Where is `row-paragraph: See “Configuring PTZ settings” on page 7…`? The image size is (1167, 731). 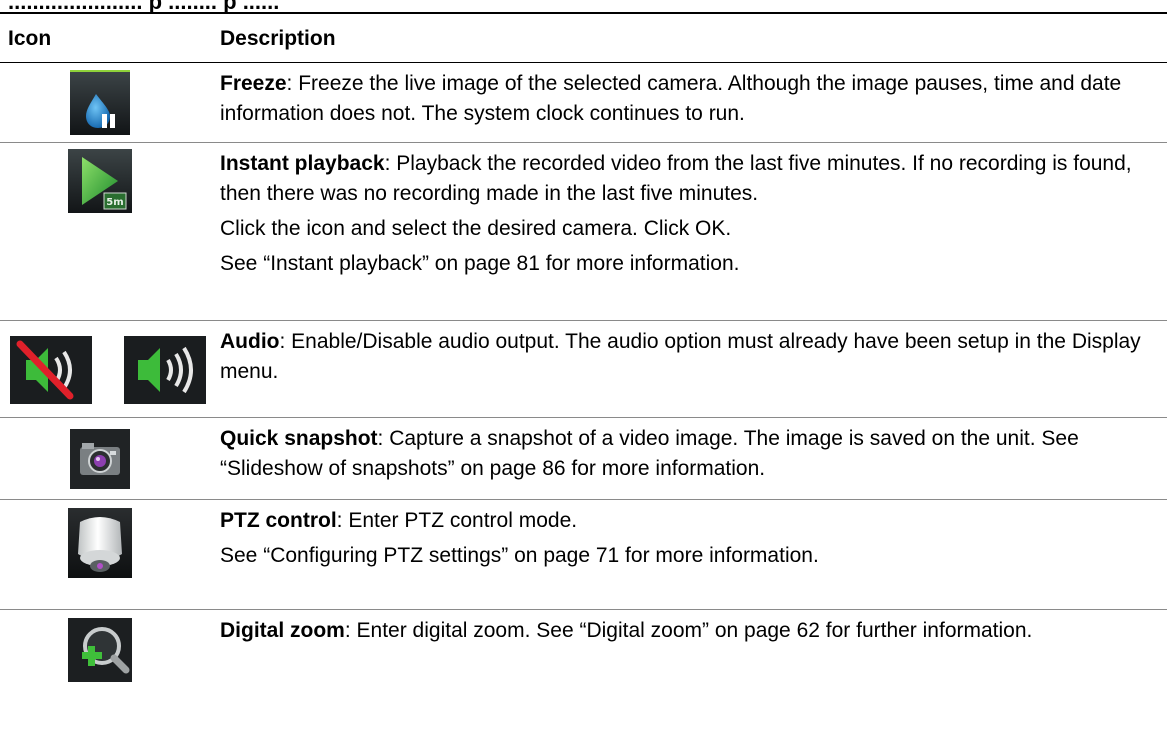
row-paragraph: See “Configuring PTZ settings” on page 7… is located at coordinates (519, 555).